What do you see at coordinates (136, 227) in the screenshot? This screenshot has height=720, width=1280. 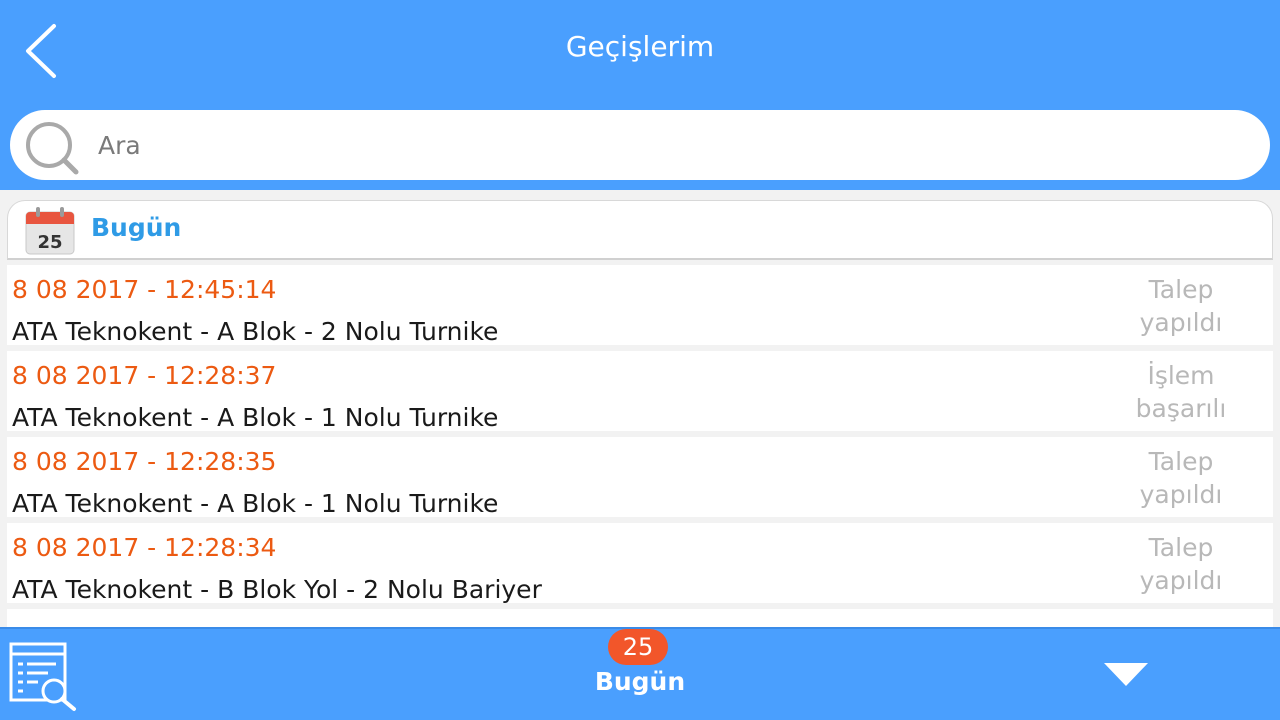 I see `section-label: Bugün` at bounding box center [136, 227].